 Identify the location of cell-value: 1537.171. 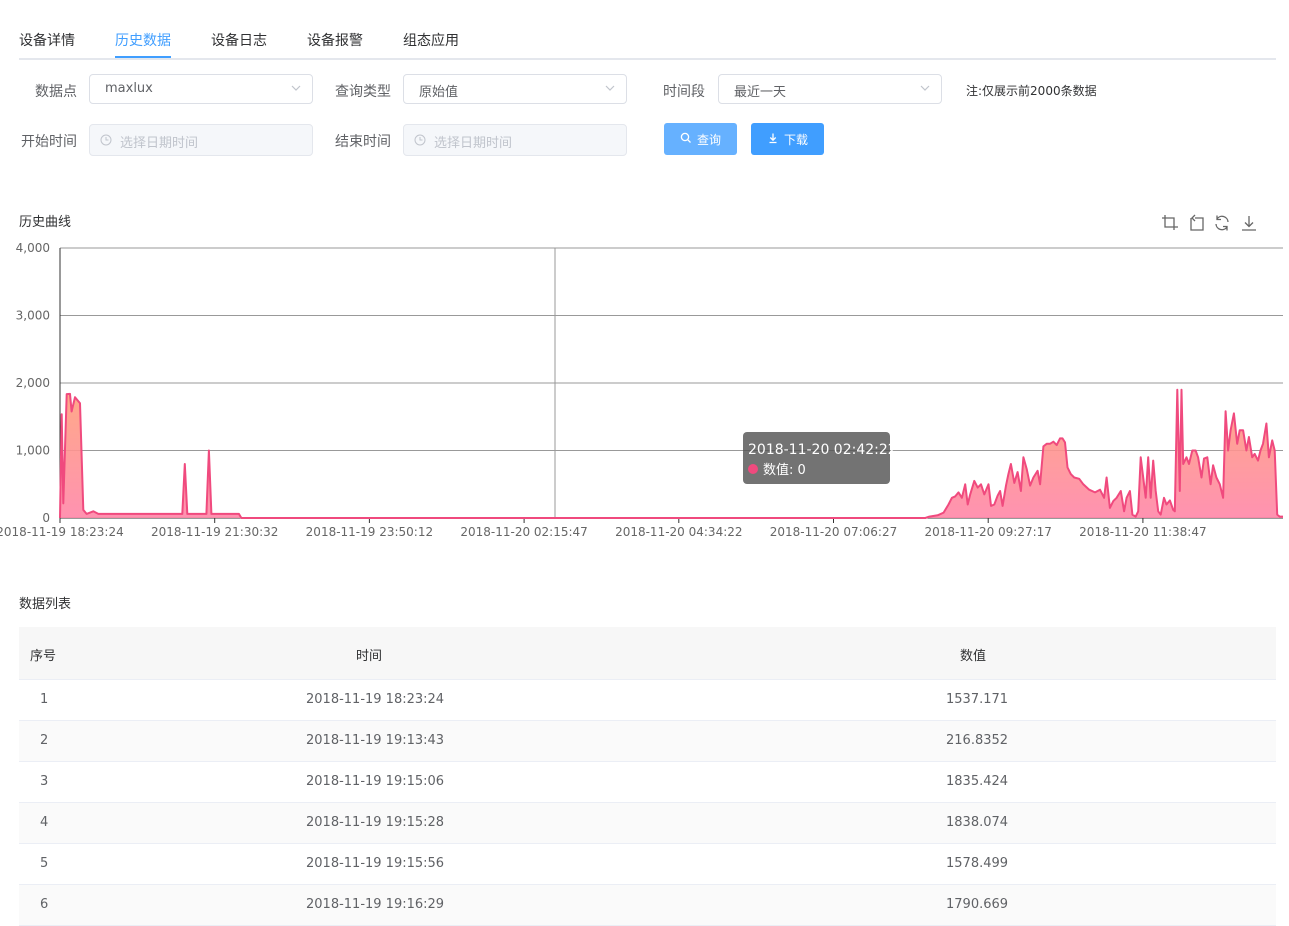
(977, 699).